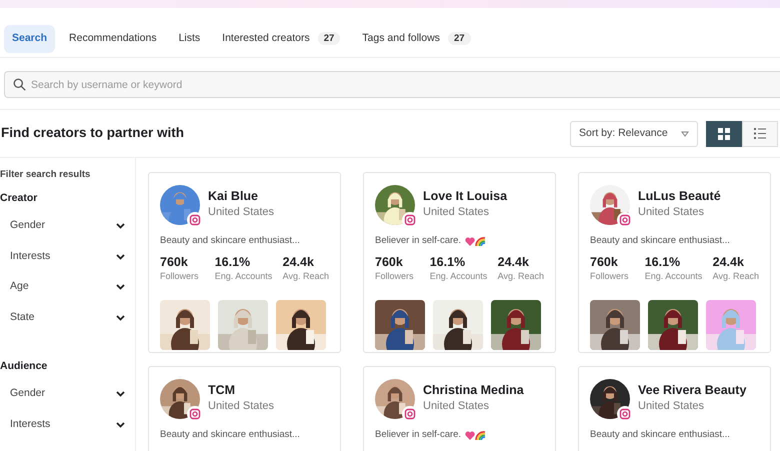 The image size is (780, 451). Describe the element at coordinates (465, 196) in the screenshot. I see `creator-name: Love It Louisa` at that location.